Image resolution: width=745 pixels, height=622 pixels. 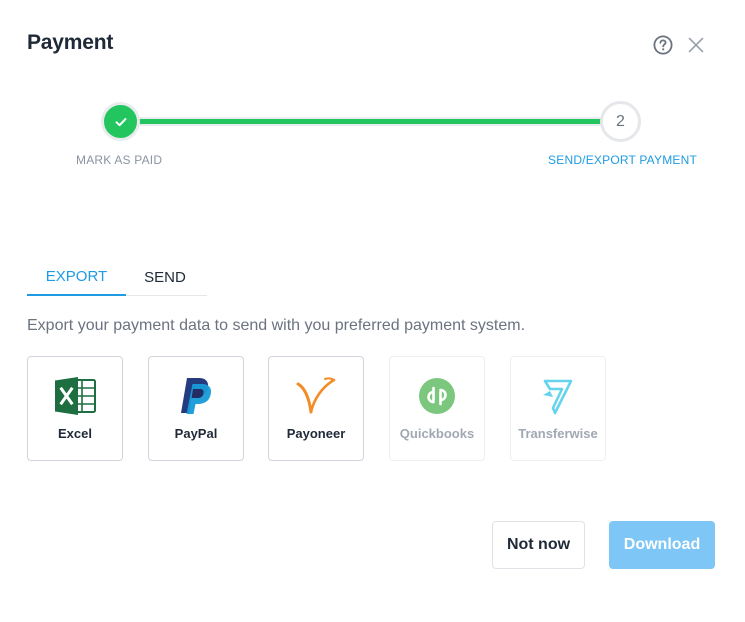 I want to click on provider-card-transferwise: Transferwise, so click(x=558, y=408).